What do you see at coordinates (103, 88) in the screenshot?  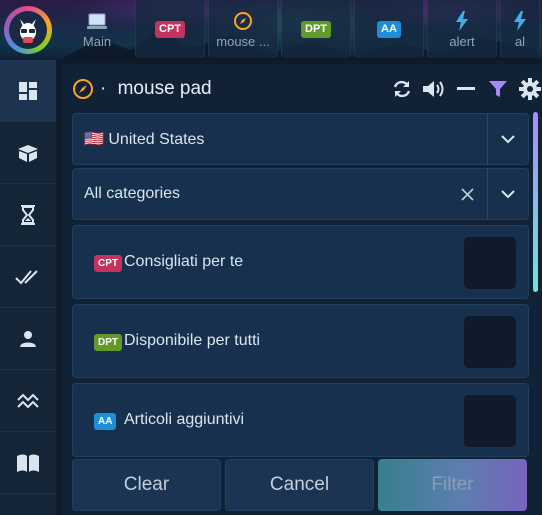 I see `title-prefix: ·` at bounding box center [103, 88].